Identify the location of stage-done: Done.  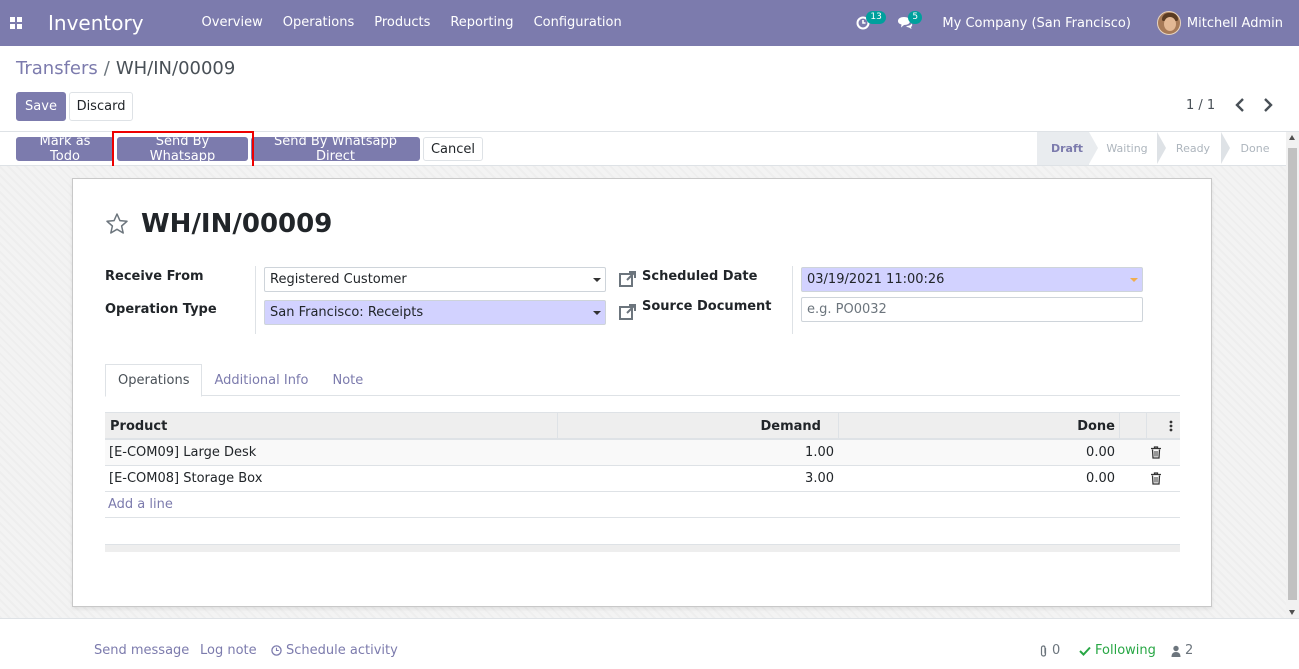
(1251, 148).